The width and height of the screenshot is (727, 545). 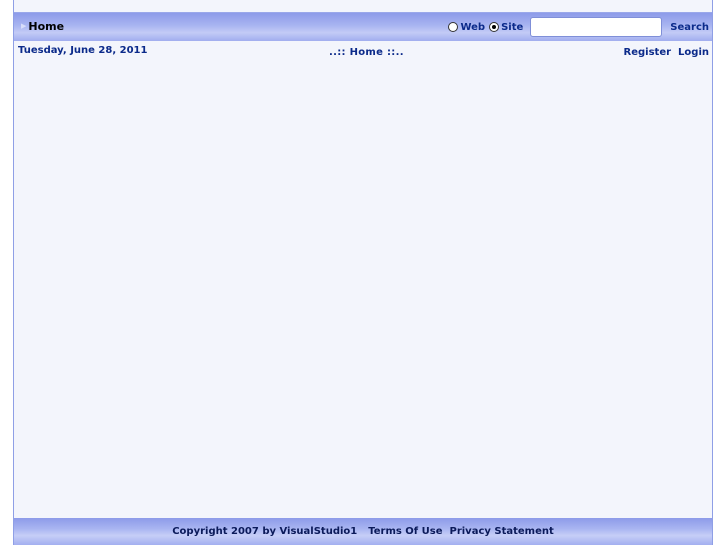 I want to click on search-area: Web Site Search, so click(x=578, y=27).